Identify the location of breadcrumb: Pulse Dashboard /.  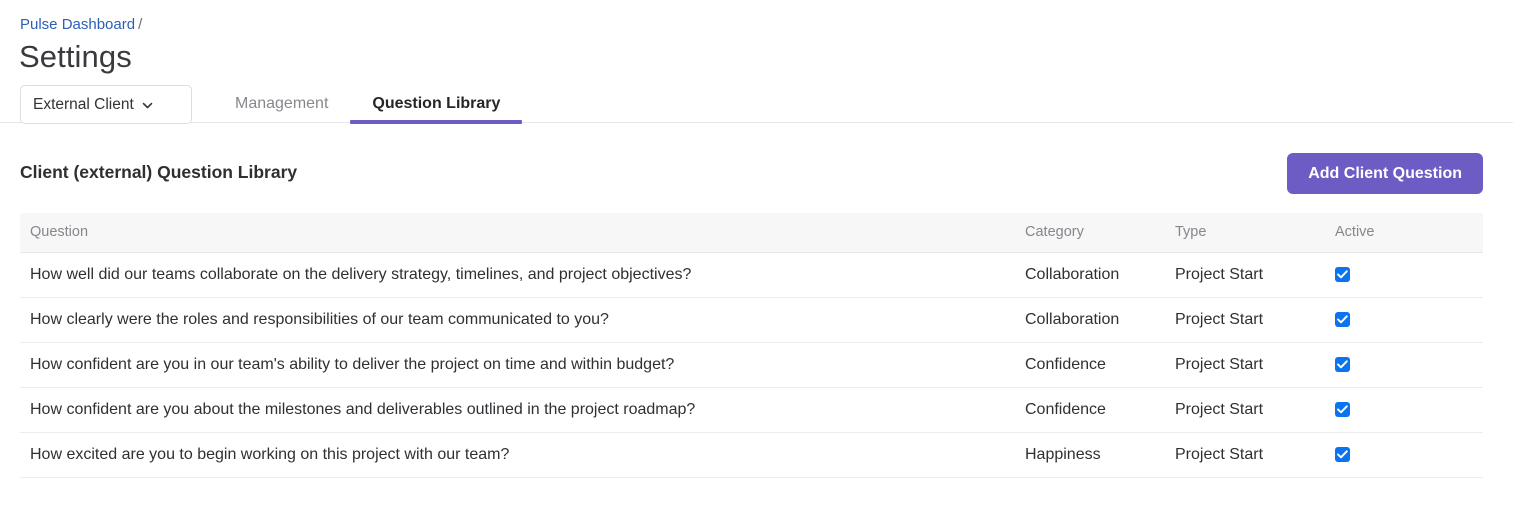
(81, 25).